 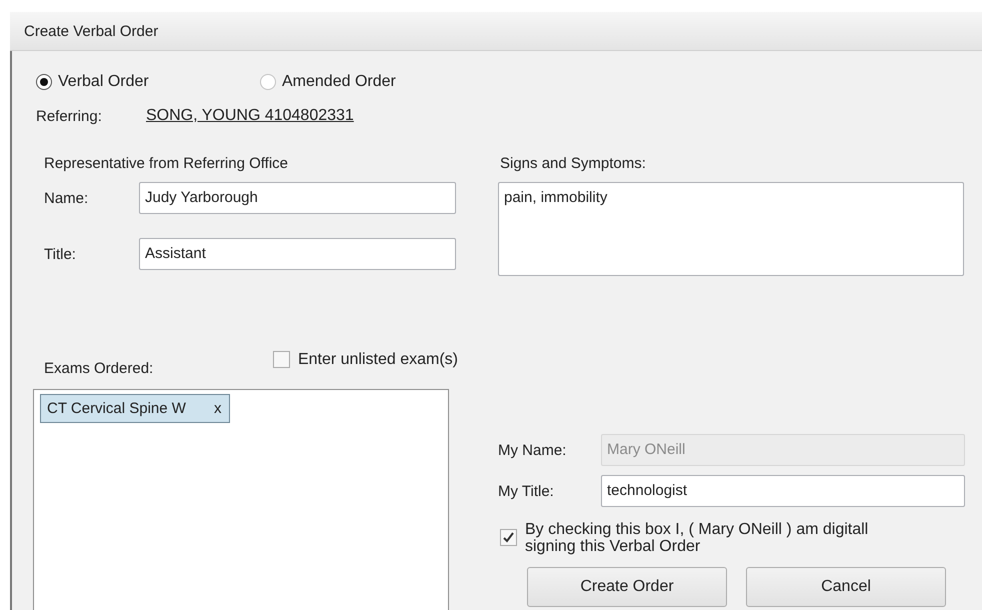 I want to click on section-heading: Representative from Referring Office, so click(x=166, y=163).